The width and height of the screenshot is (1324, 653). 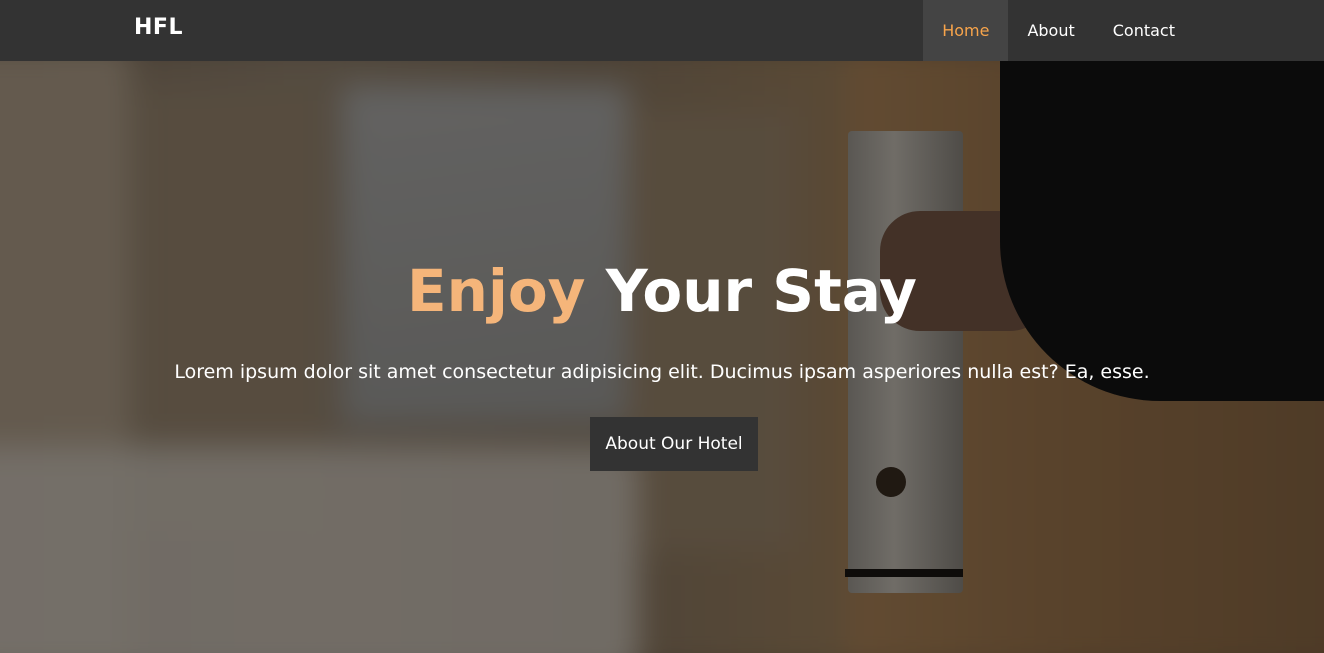 What do you see at coordinates (662, 30) in the screenshot?
I see `navbar: HFL Home About Contact` at bounding box center [662, 30].